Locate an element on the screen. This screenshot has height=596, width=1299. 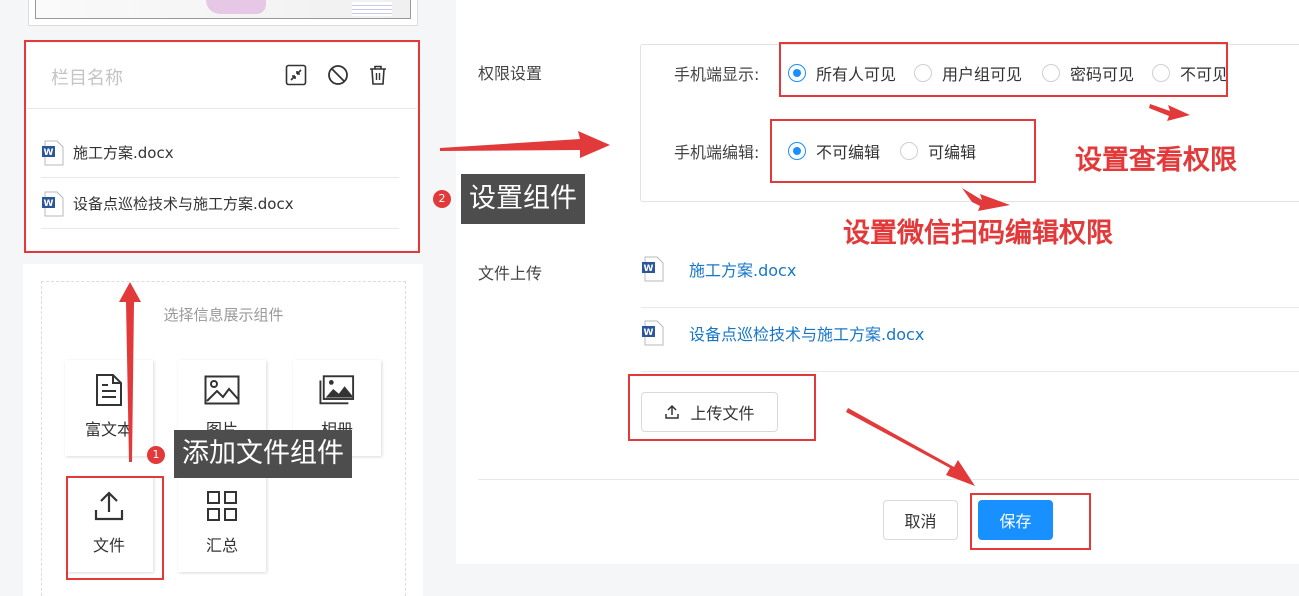
arrow-upload-to-save is located at coordinates (910, 447).